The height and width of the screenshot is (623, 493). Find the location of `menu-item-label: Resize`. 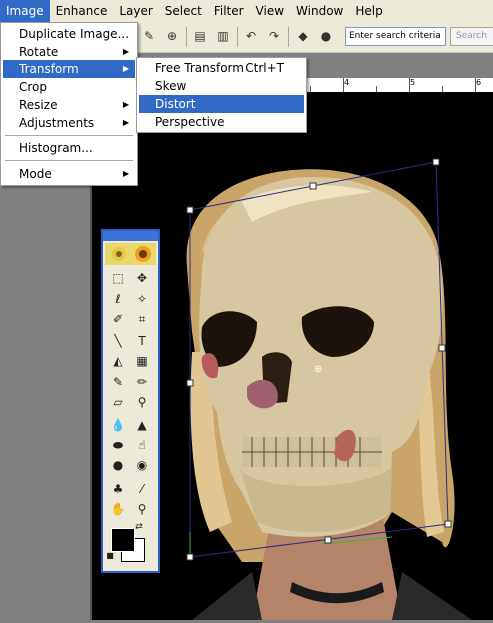

menu-item-label: Resize is located at coordinates (38, 105).